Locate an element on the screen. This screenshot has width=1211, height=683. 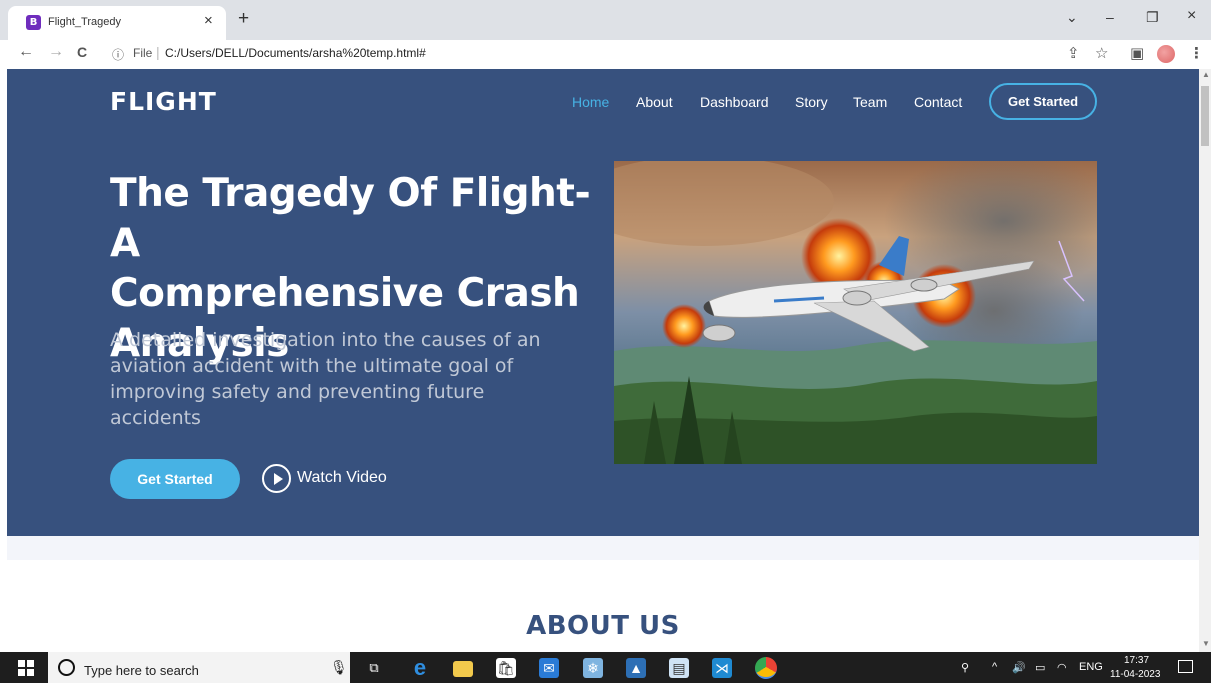
chrome-menu-icon: ⋮ is located at coordinates (1196, 53).